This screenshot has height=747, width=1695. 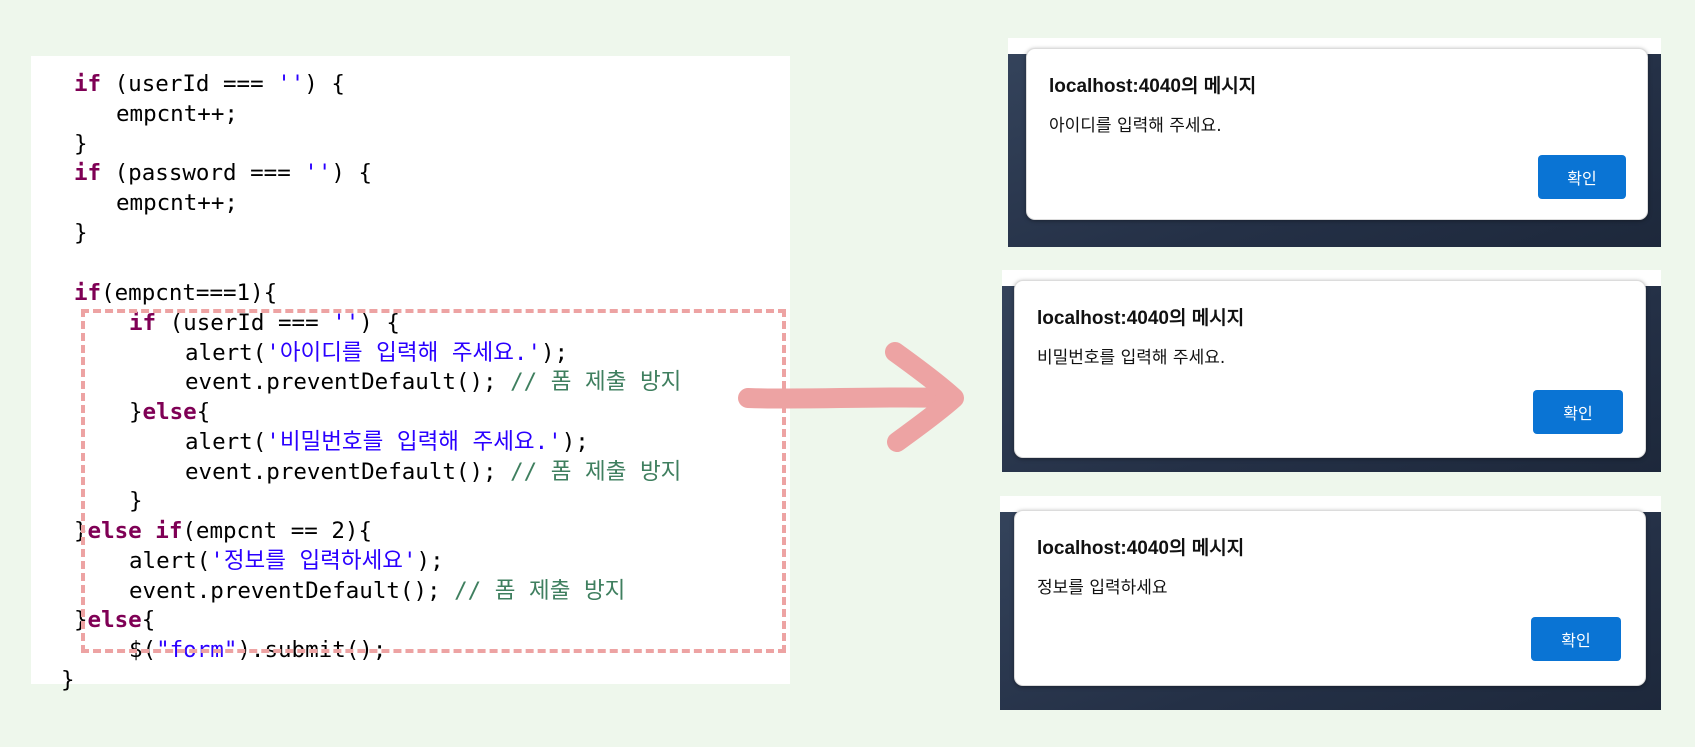 I want to click on right-arrow-icon, so click(x=851, y=397).